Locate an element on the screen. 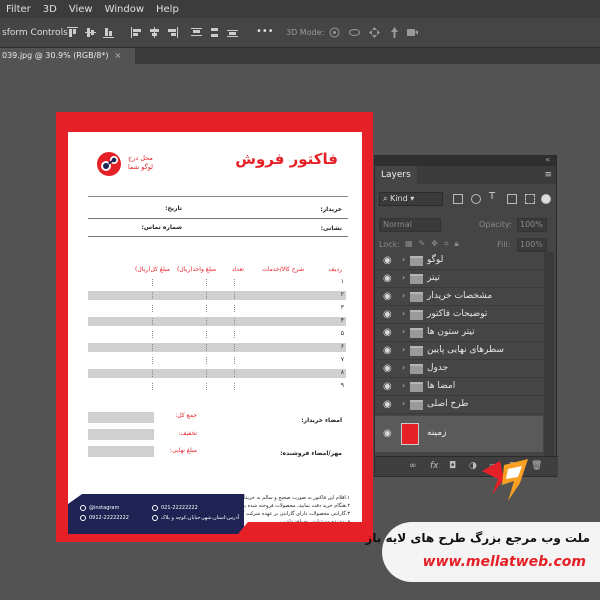  menu-help: Help is located at coordinates (167, 9).